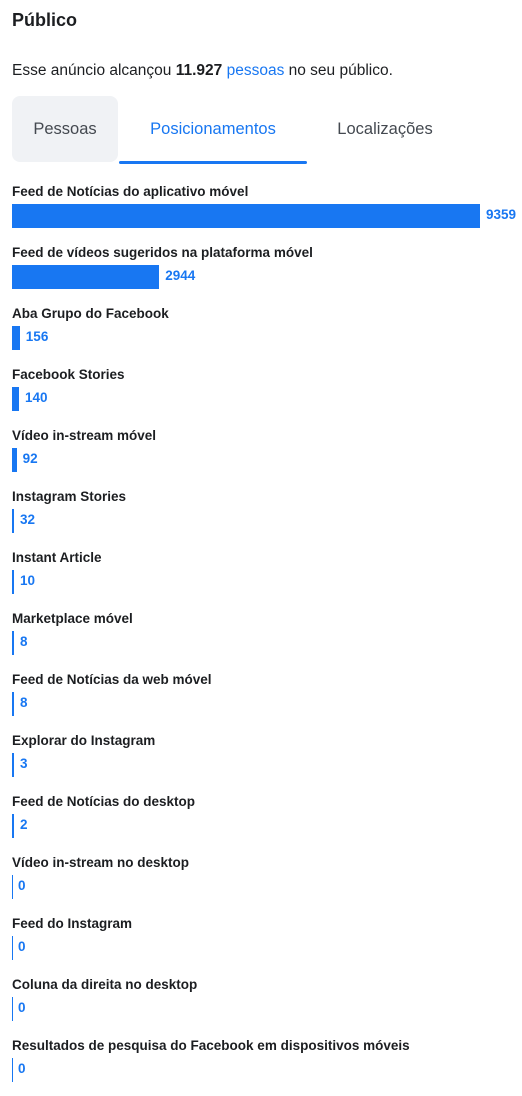 Image resolution: width=522 pixels, height=1096 pixels. I want to click on tab-localizacoes: Localizações, so click(385, 129).